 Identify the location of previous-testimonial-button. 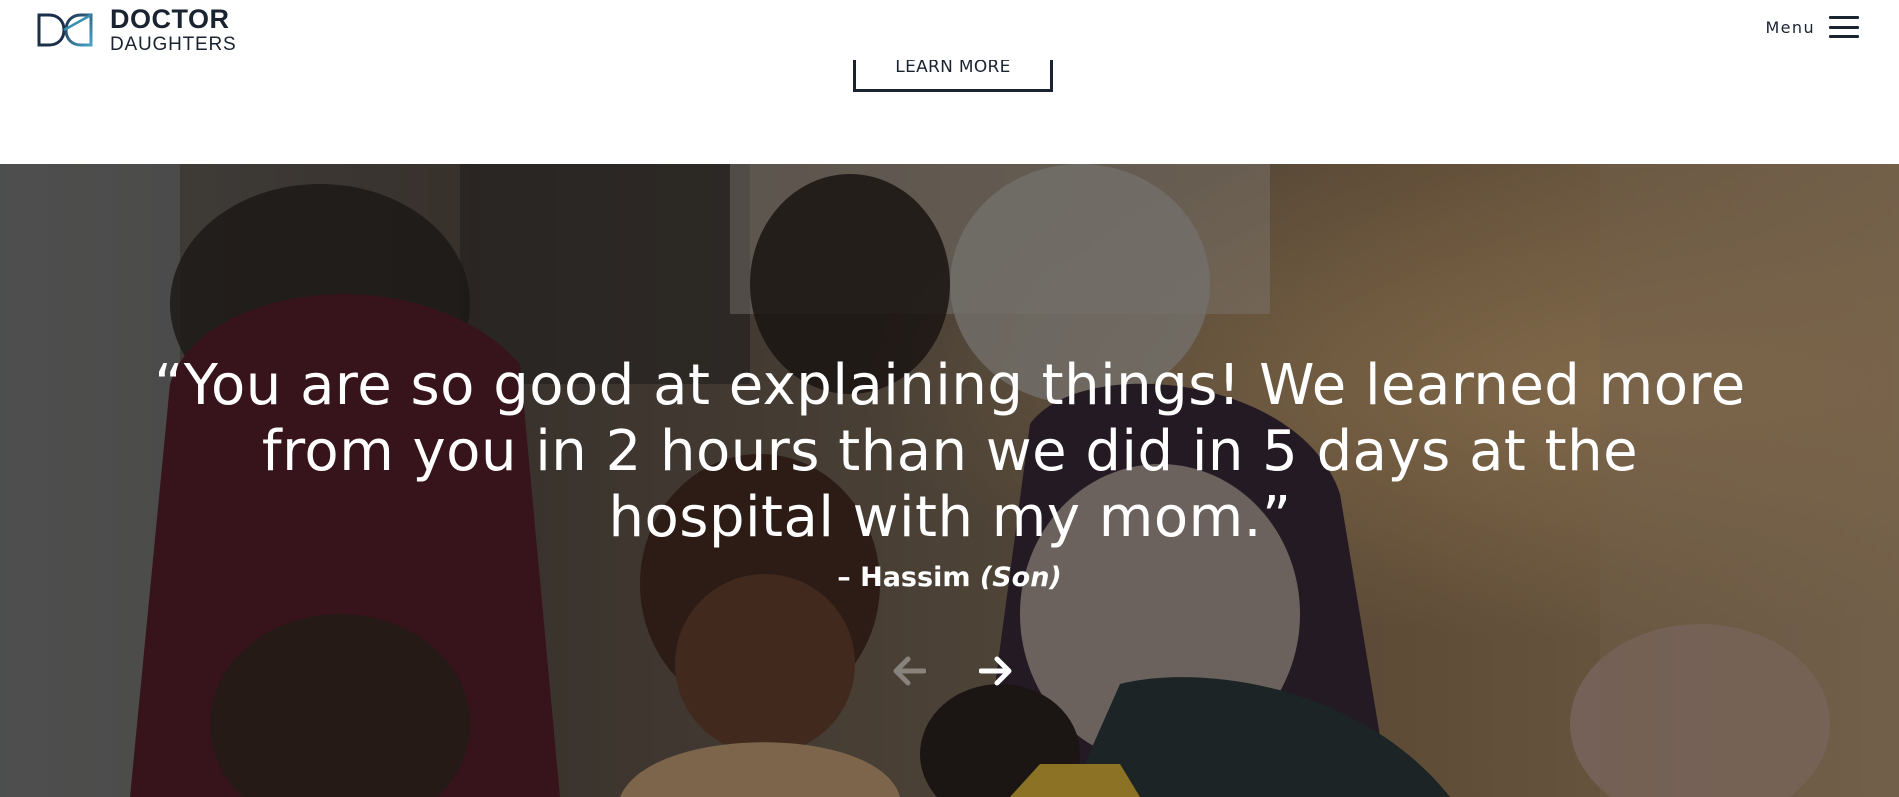
(909, 671).